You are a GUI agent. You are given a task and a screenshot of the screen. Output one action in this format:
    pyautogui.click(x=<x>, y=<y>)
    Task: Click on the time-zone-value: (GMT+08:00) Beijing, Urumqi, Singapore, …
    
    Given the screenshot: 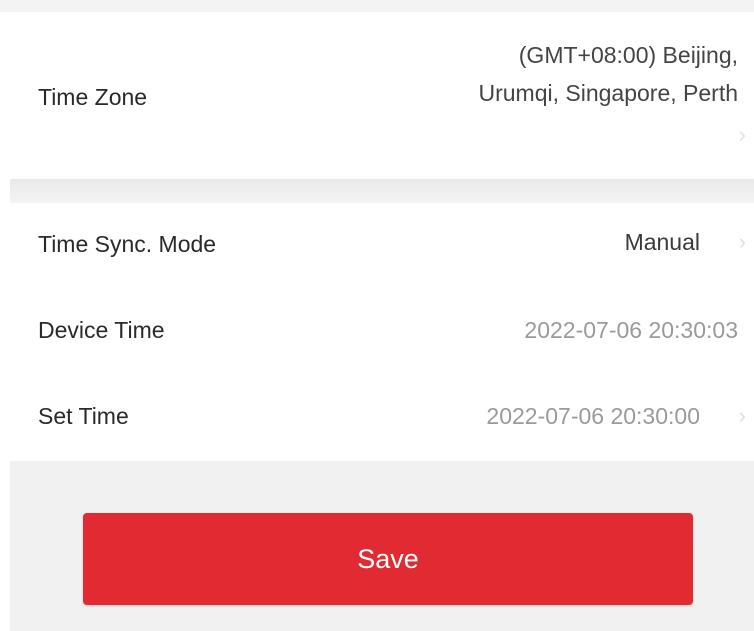 What is the action you would take?
    pyautogui.click(x=608, y=74)
    